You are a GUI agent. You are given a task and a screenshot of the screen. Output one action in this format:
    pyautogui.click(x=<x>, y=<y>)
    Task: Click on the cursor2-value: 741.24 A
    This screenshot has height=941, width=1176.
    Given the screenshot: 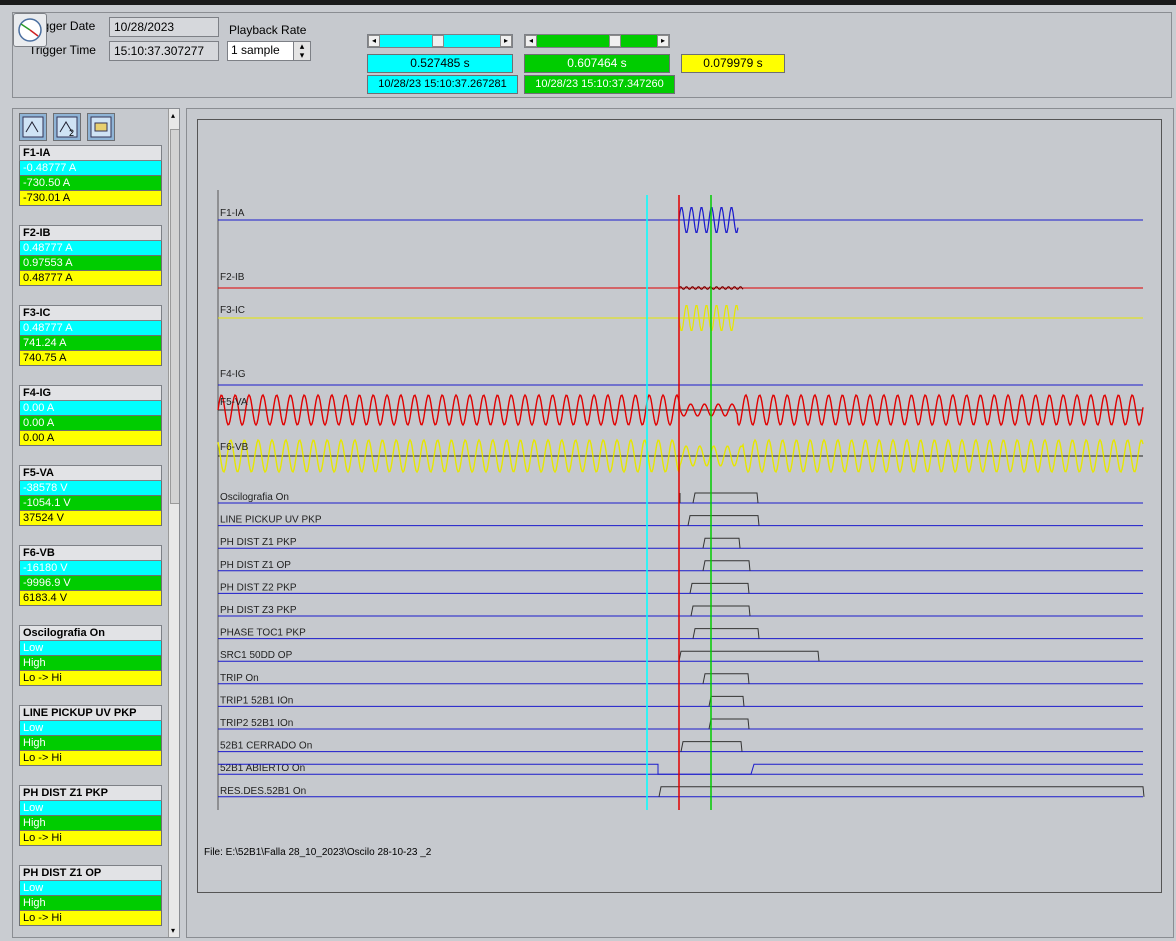 What is the action you would take?
    pyautogui.click(x=90, y=343)
    